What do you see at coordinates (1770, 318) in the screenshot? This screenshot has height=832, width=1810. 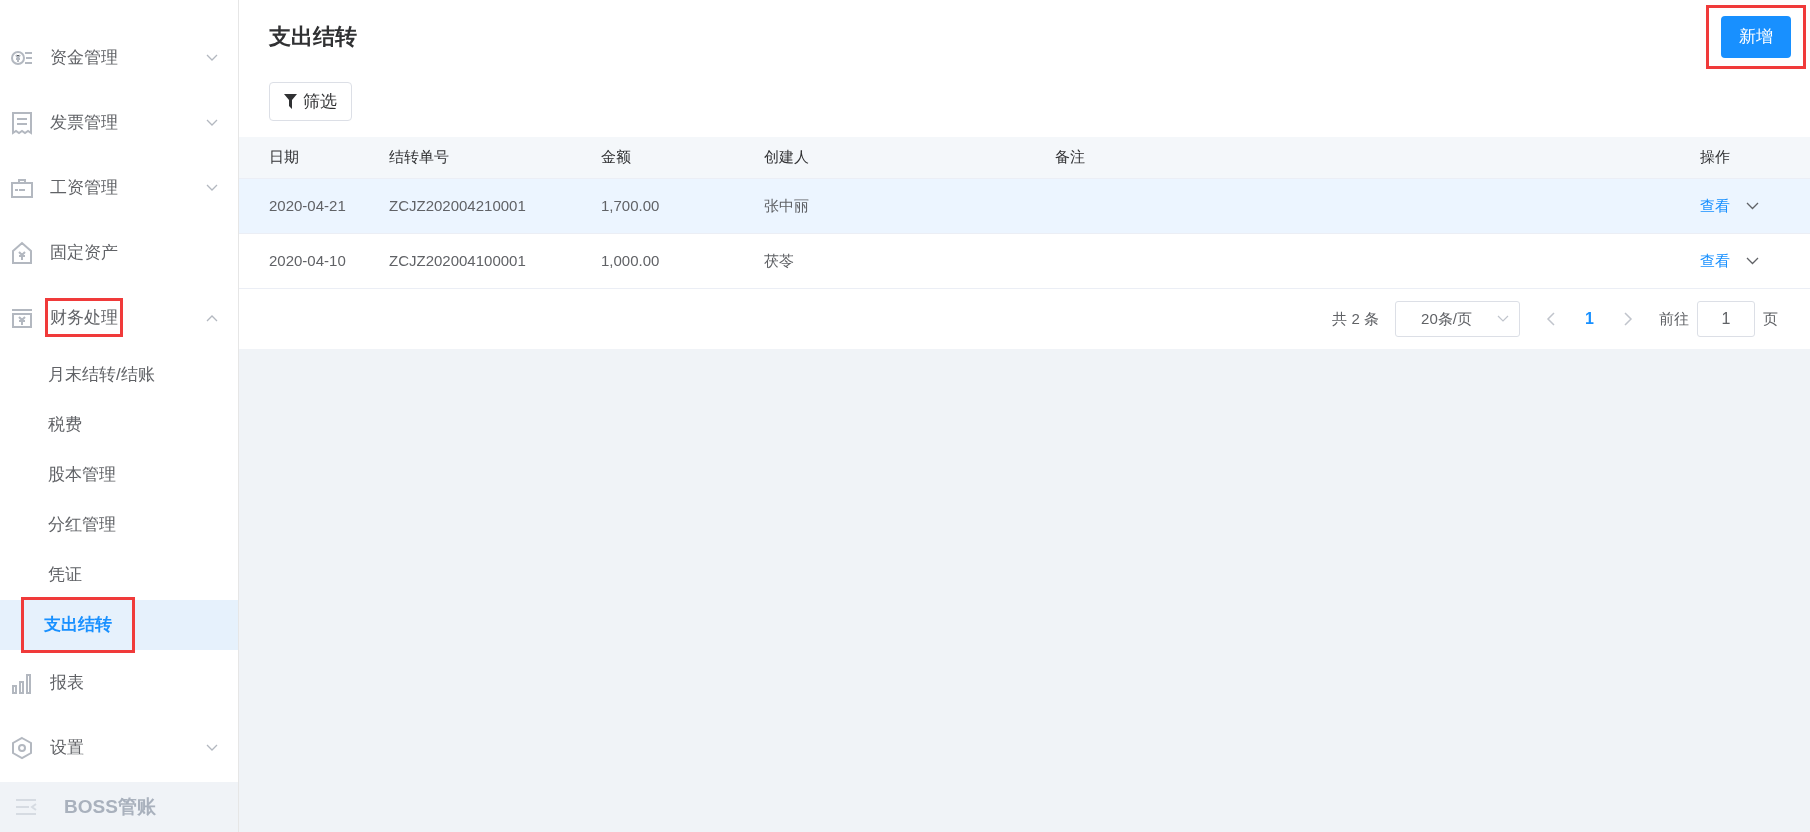 I see `page-suffix: 页` at bounding box center [1770, 318].